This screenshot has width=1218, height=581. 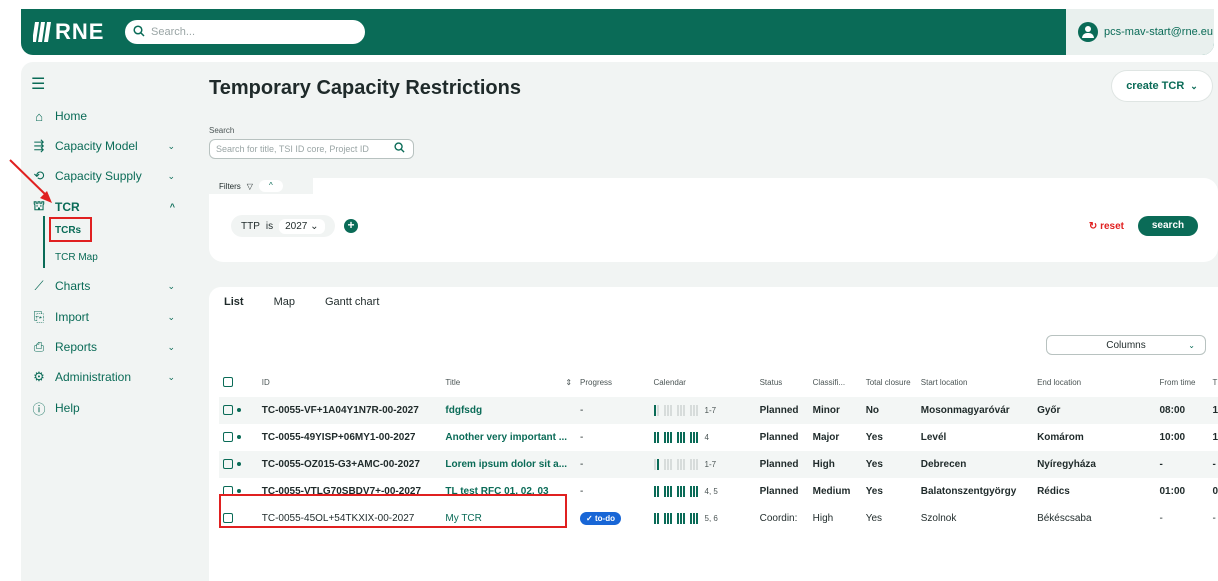 I want to click on rne-logo: RNE, so click(x=68, y=32).